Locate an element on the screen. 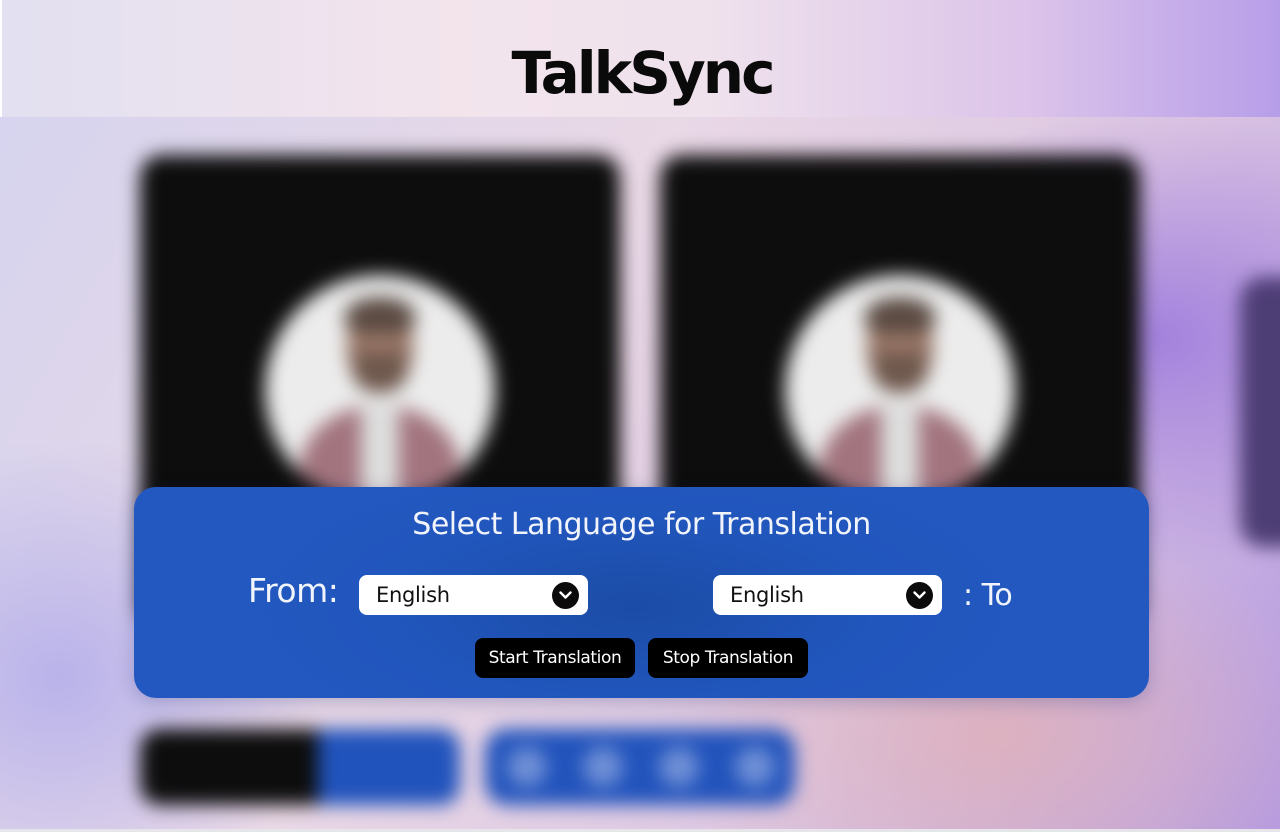 Image resolution: width=1280 pixels, height=832 pixels. to-label: : To is located at coordinates (988, 595).